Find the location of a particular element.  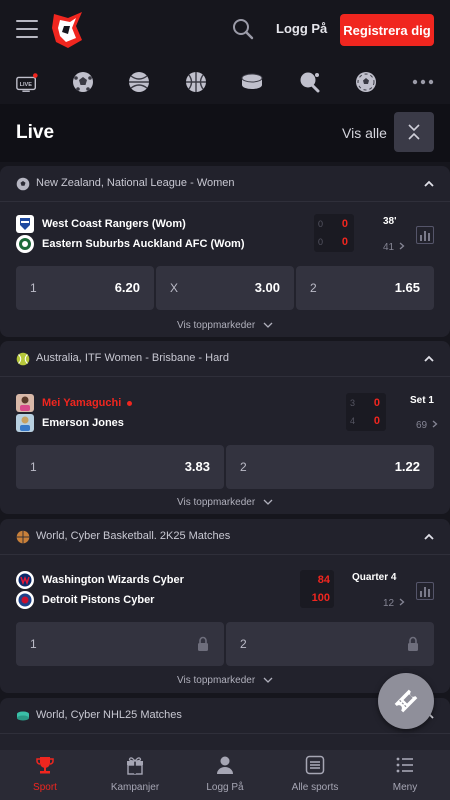

nav-sport: Sport is located at coordinates (45, 775).